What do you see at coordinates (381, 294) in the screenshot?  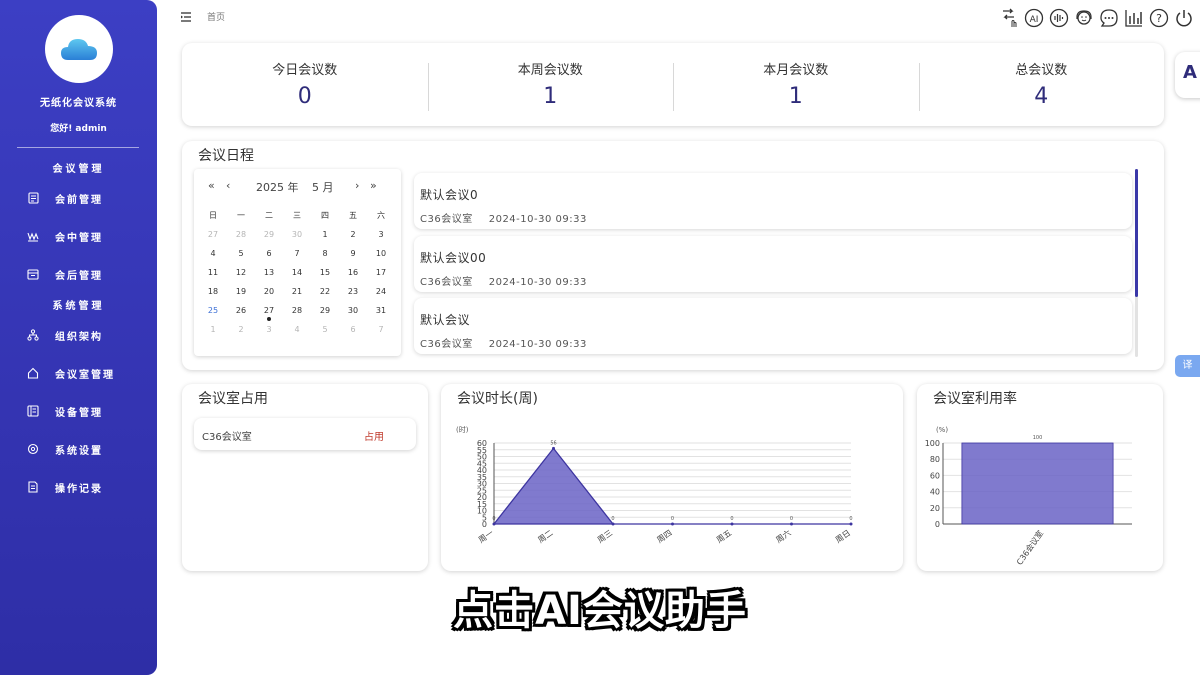 I see `calendar-day: 24` at bounding box center [381, 294].